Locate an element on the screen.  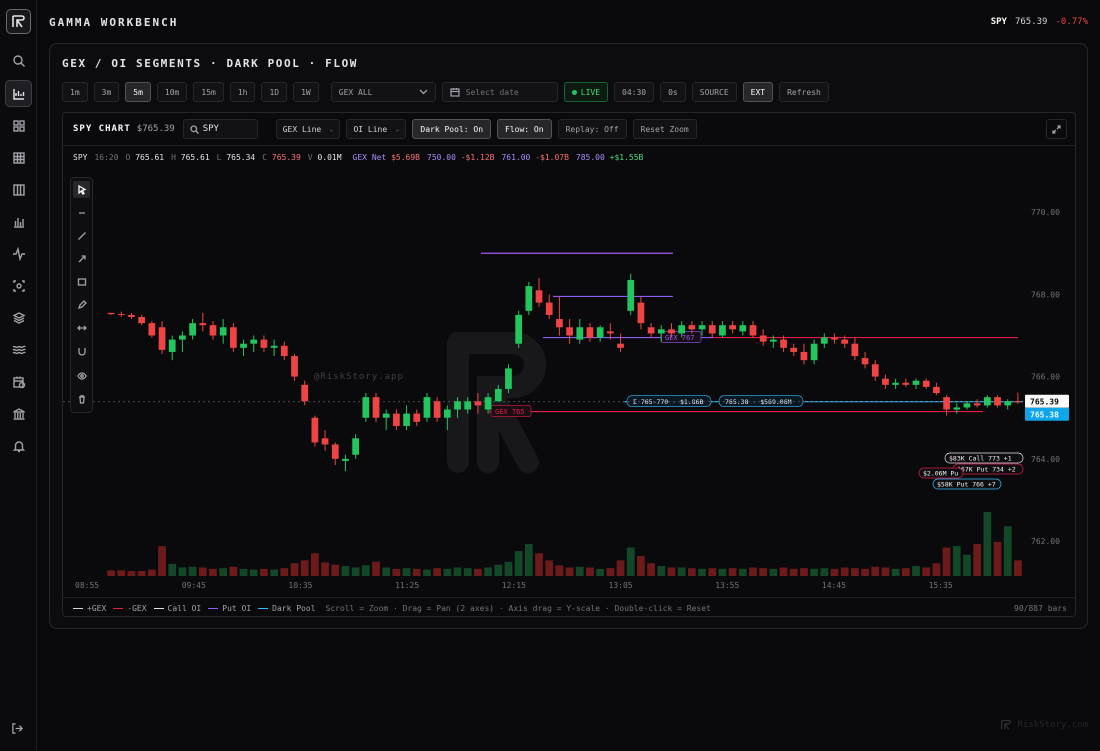
reset-zoom-button: Reset Zoom is located at coordinates (664, 129).